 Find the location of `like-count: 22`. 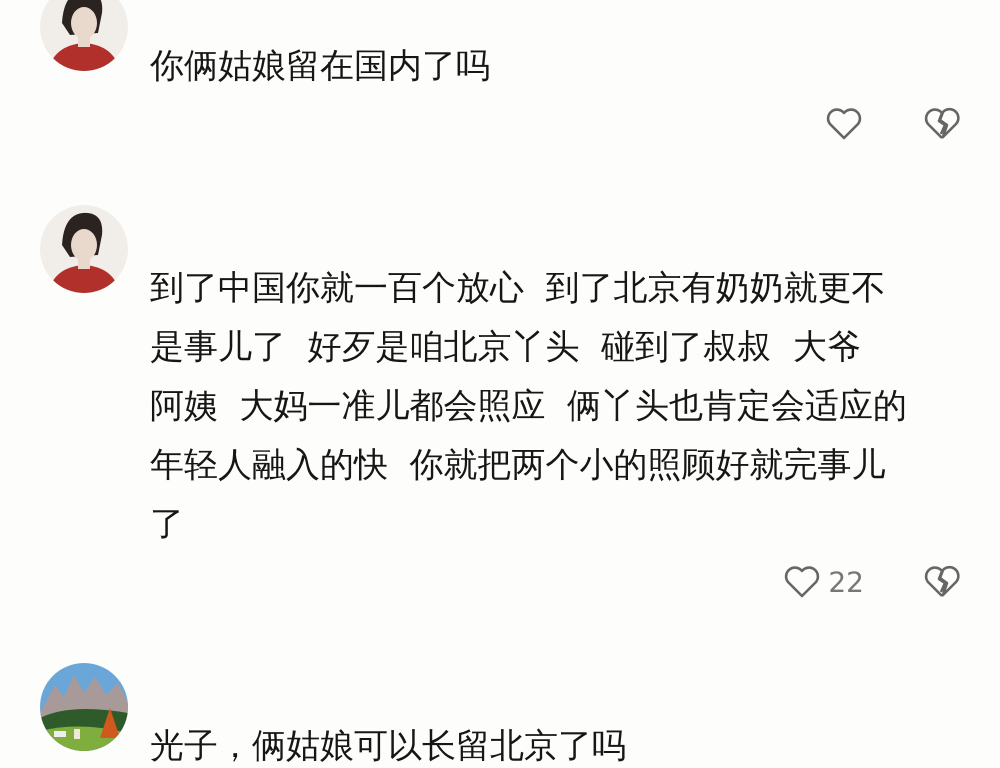

like-count: 22 is located at coordinates (846, 582).